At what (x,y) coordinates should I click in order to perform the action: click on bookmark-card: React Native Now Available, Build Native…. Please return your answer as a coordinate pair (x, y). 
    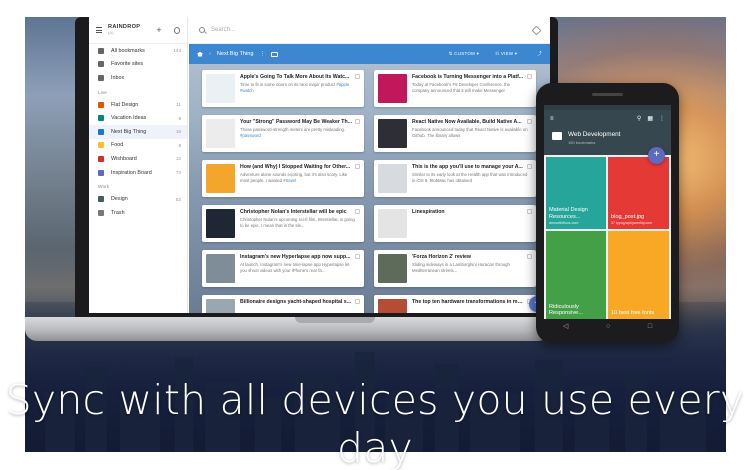
    Looking at the image, I should click on (455, 133).